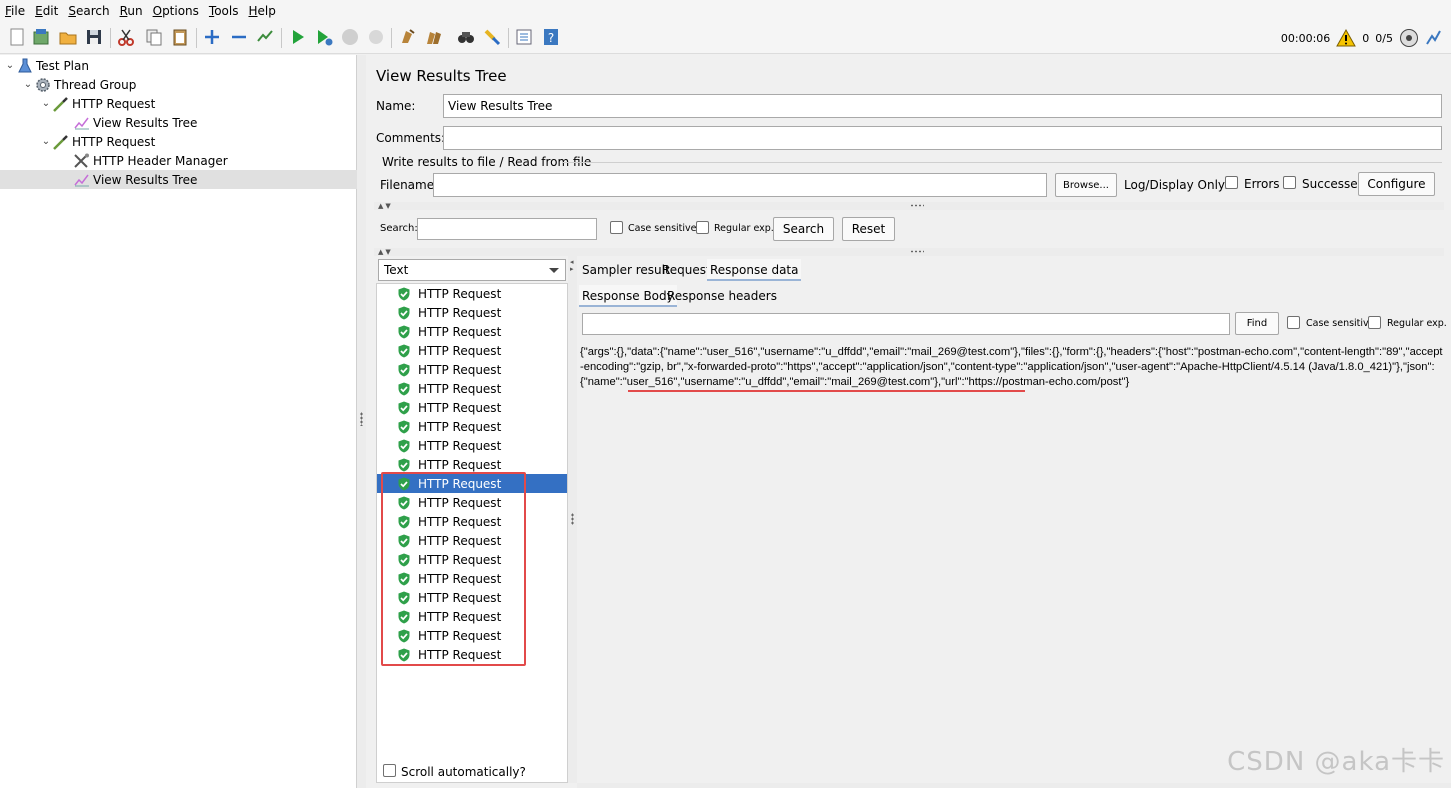 Image resolution: width=1451 pixels, height=788 pixels. Describe the element at coordinates (350, 37) in the screenshot. I see `stop-icon` at that location.